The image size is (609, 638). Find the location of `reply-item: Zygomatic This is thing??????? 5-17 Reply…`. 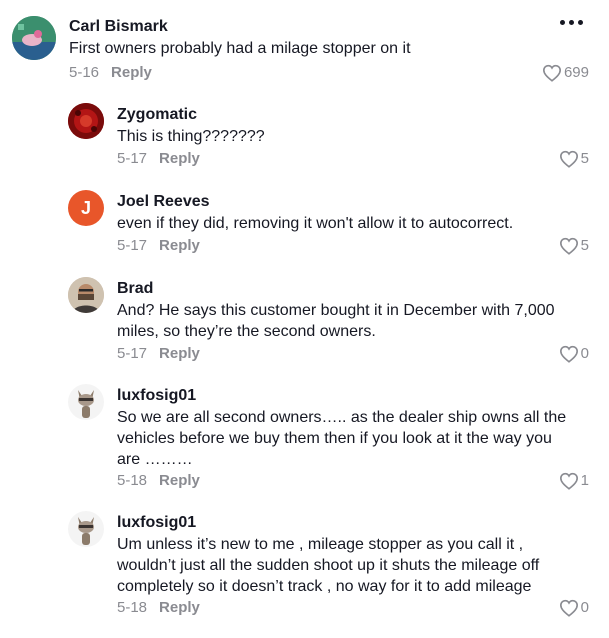

reply-item: Zygomatic This is thing??????? 5-17 Reply… is located at coordinates (304, 135).